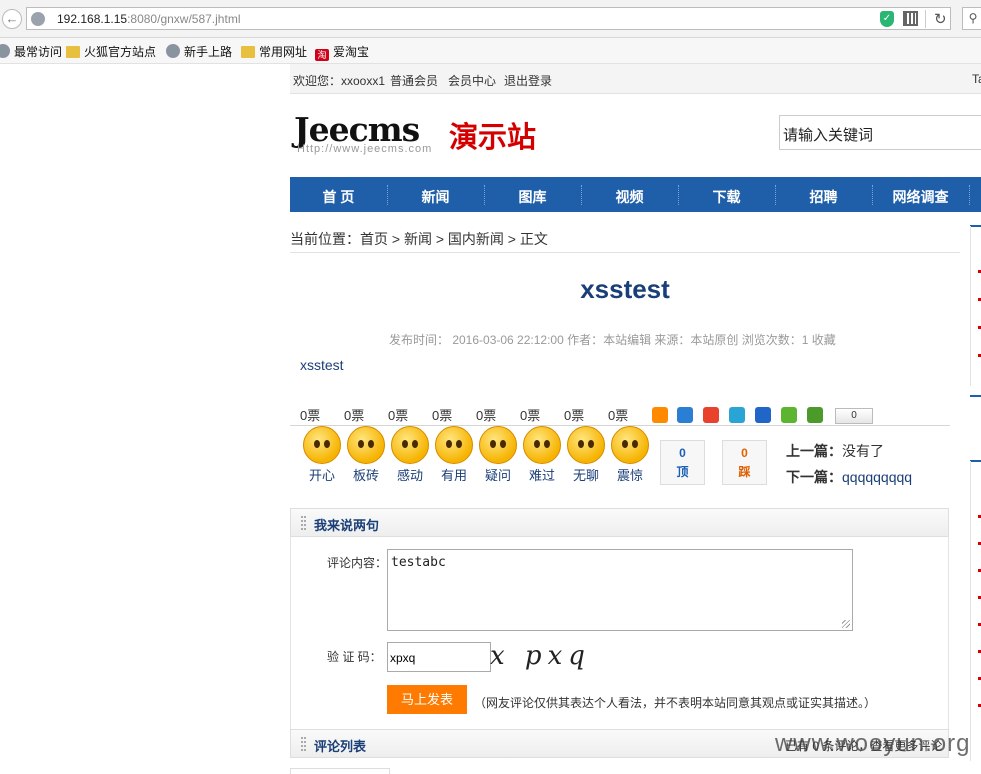 The image size is (981, 774). What do you see at coordinates (540, 656) in the screenshot?
I see `captcha-image: x pxq` at bounding box center [540, 656].